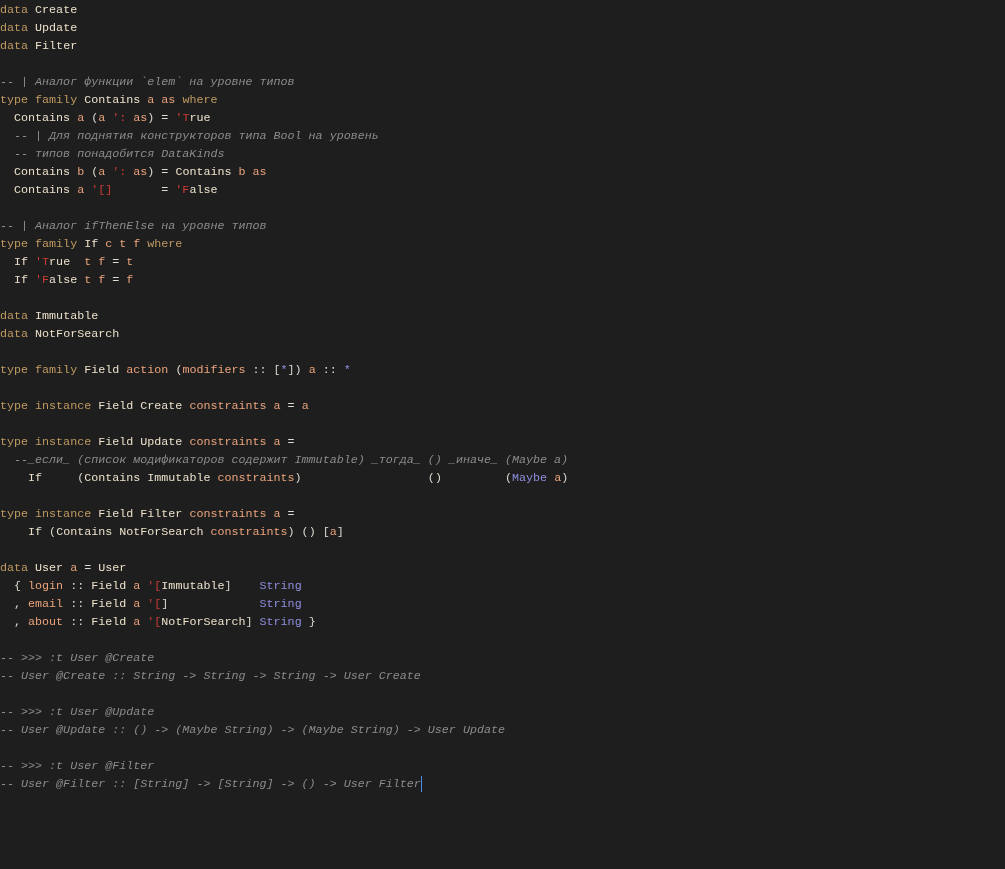  What do you see at coordinates (73, 262) in the screenshot?
I see `code-line: If 'True t f = t` at bounding box center [73, 262].